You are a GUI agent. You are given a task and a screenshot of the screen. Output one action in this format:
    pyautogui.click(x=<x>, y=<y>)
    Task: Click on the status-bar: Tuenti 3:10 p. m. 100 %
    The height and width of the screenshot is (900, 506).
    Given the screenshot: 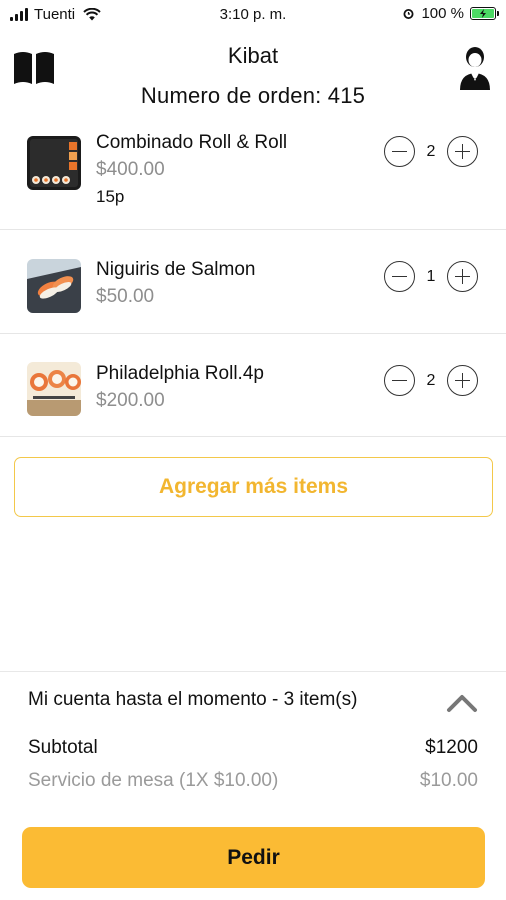 What is the action you would take?
    pyautogui.click(x=253, y=15)
    